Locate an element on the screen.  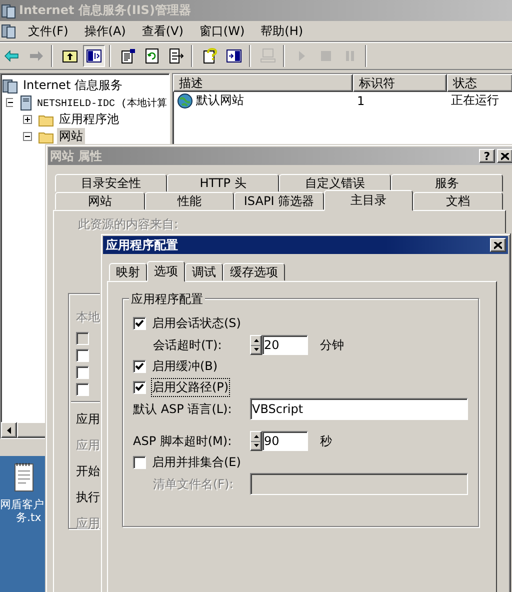
section-label: 此资源的内容来自: is located at coordinates (128, 224).